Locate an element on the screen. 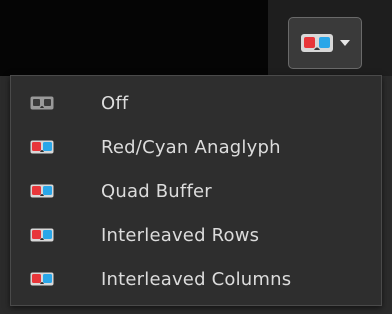 The image size is (392, 314). menu-item-label: Red/Cyan Anaglyph is located at coordinates (191, 147).